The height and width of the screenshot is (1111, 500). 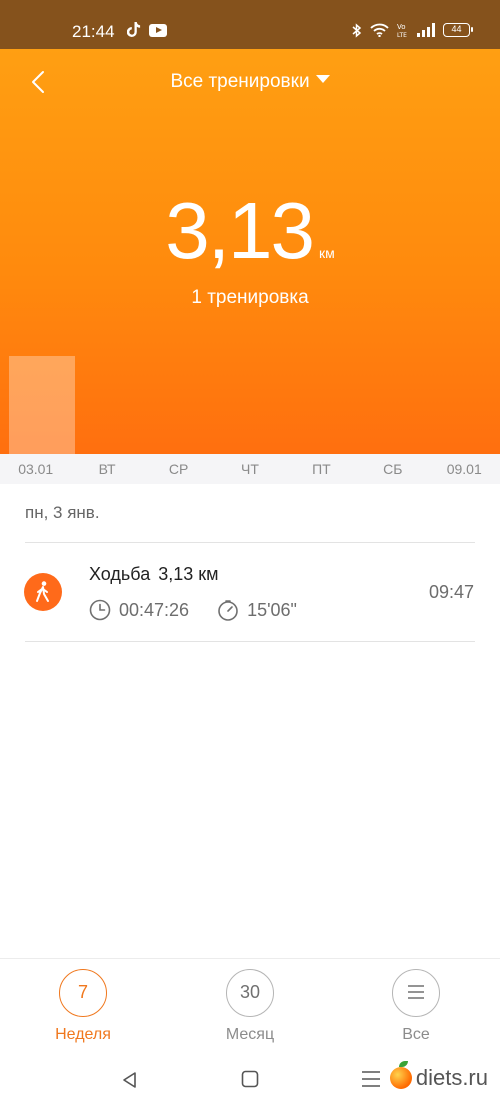 What do you see at coordinates (228, 610) in the screenshot?
I see `pace-icon` at bounding box center [228, 610].